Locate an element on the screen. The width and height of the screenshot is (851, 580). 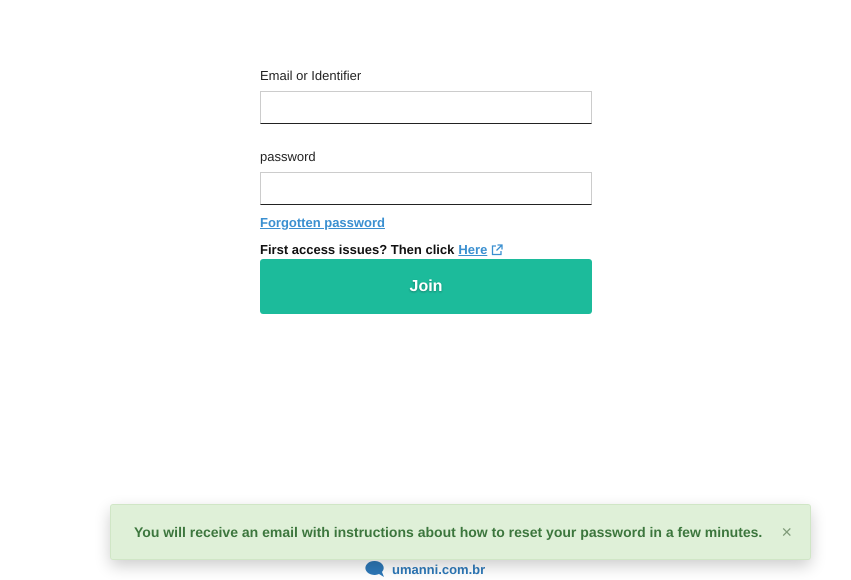
first-access-text: First access issues? Then click is located at coordinates (357, 249).